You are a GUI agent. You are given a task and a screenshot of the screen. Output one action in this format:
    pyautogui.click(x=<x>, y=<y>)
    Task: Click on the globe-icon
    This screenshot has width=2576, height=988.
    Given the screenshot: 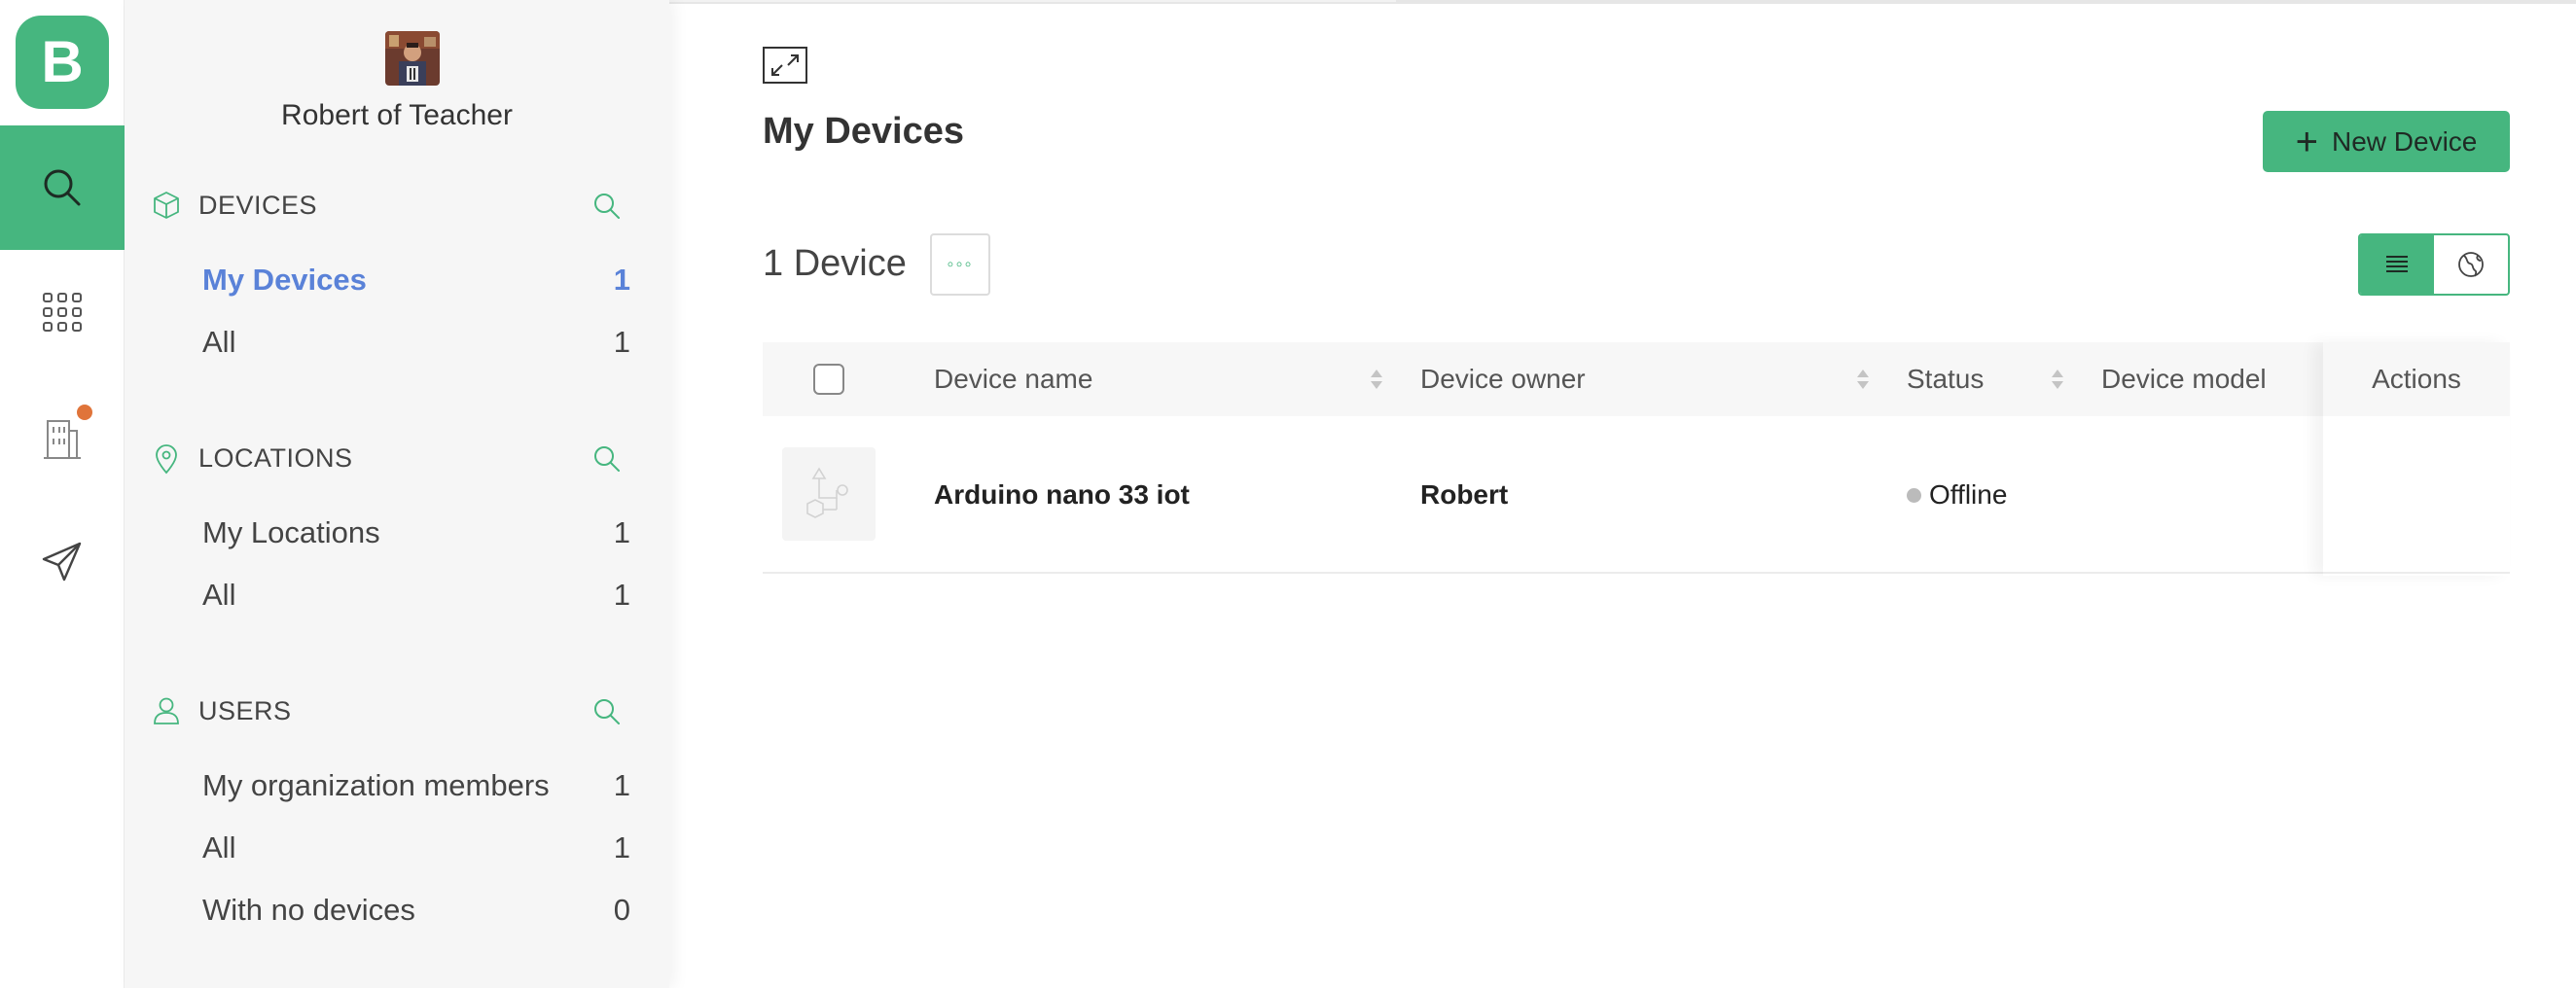 What is the action you would take?
    pyautogui.click(x=2471, y=264)
    